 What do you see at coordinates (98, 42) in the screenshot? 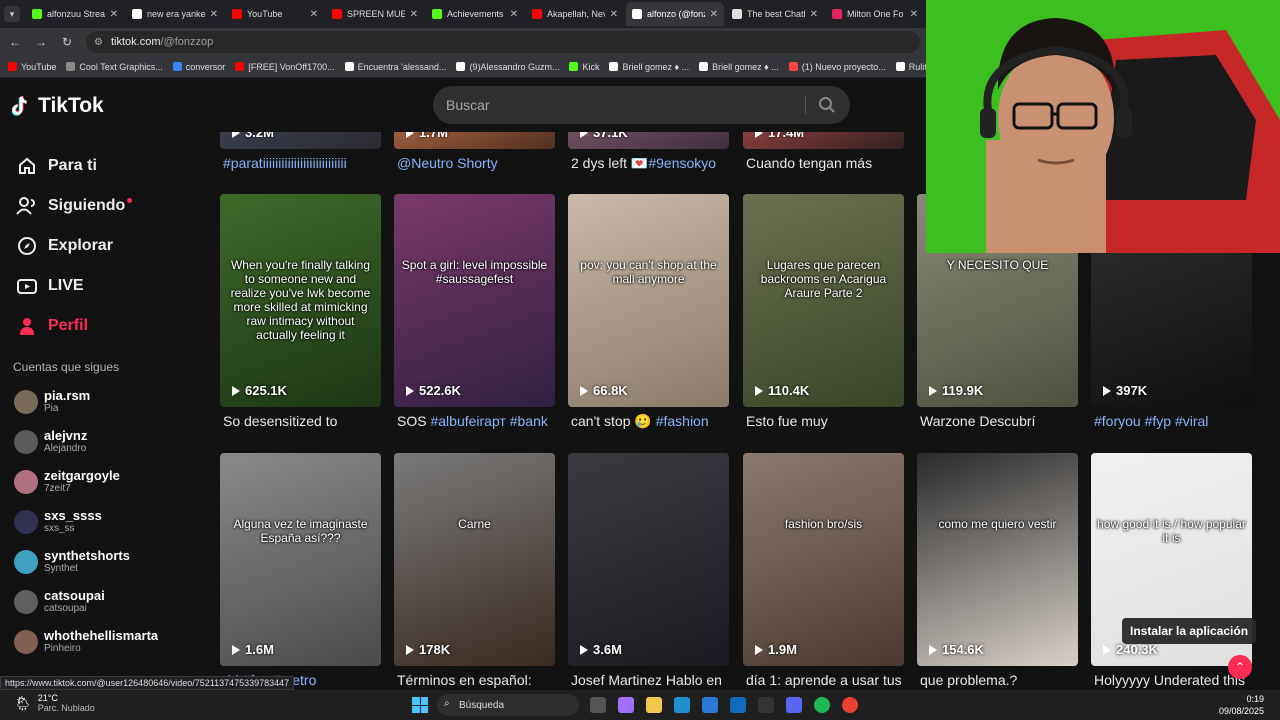
I see `site-info-icon: ⚙` at bounding box center [98, 42].